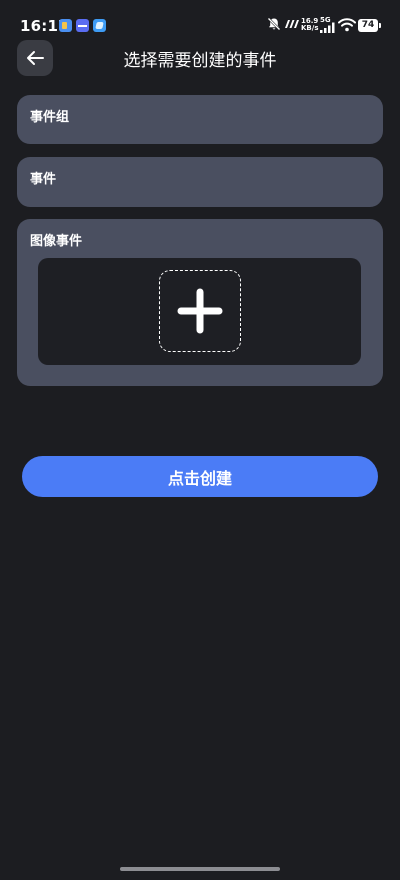 The image size is (400, 880). Describe the element at coordinates (292, 24) in the screenshot. I see `hd-icon` at that location.